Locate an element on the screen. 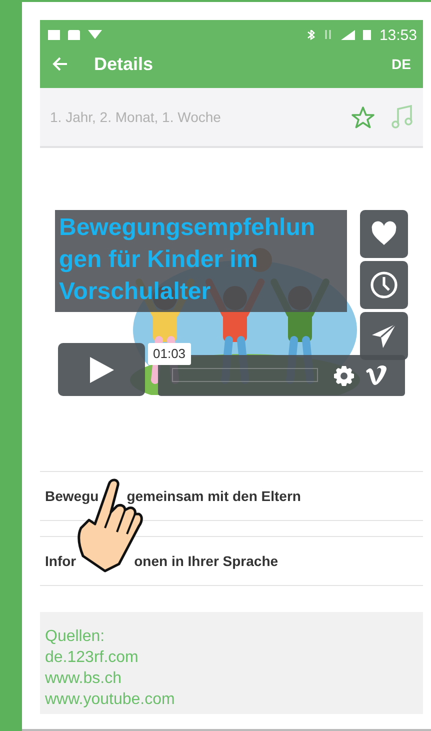 The image size is (431, 731). age-label: 1. Jahr, 2. Monat, 1. Woche is located at coordinates (135, 117).